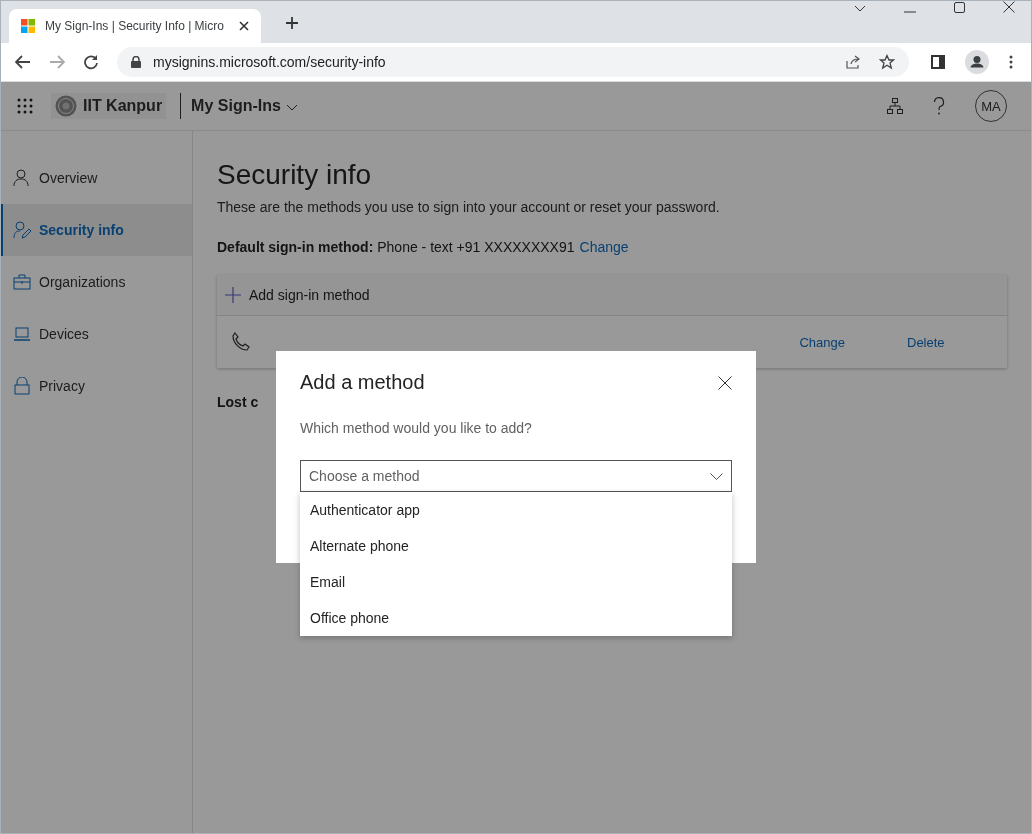 The image size is (1032, 834). Describe the element at coordinates (292, 23) in the screenshot. I see `new-tab-icon` at that location.